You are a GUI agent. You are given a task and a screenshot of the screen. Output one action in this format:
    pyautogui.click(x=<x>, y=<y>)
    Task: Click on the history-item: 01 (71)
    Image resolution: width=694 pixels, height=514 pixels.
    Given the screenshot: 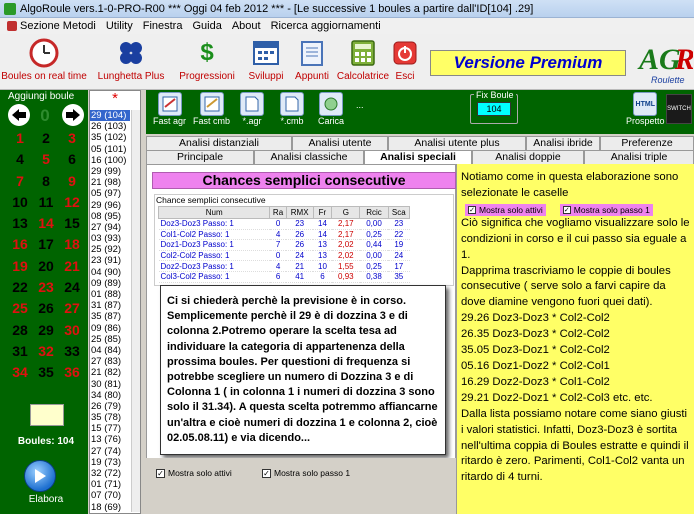 What is the action you would take?
    pyautogui.click(x=110, y=484)
    